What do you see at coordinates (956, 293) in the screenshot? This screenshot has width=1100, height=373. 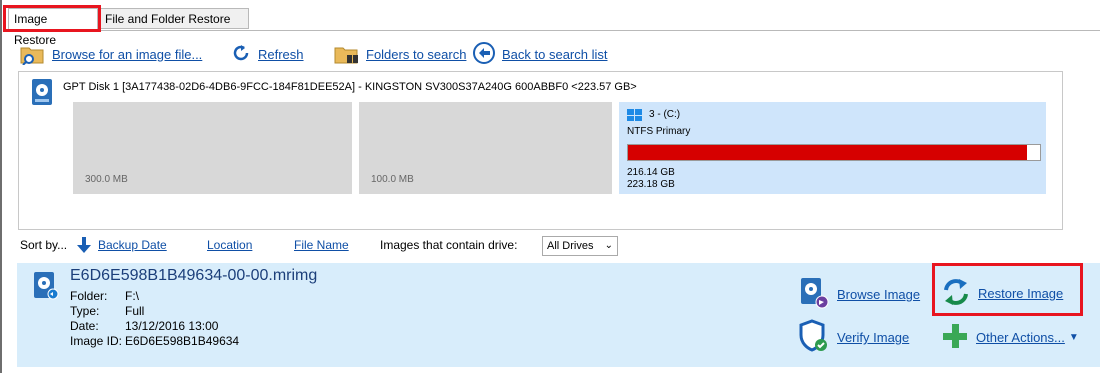 I see `restore-icon` at bounding box center [956, 293].